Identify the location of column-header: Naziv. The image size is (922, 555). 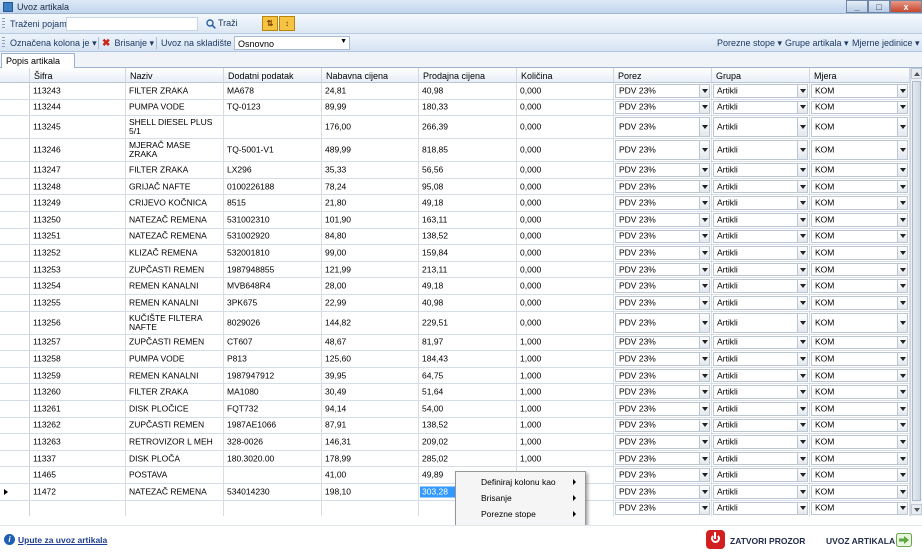
(175, 75).